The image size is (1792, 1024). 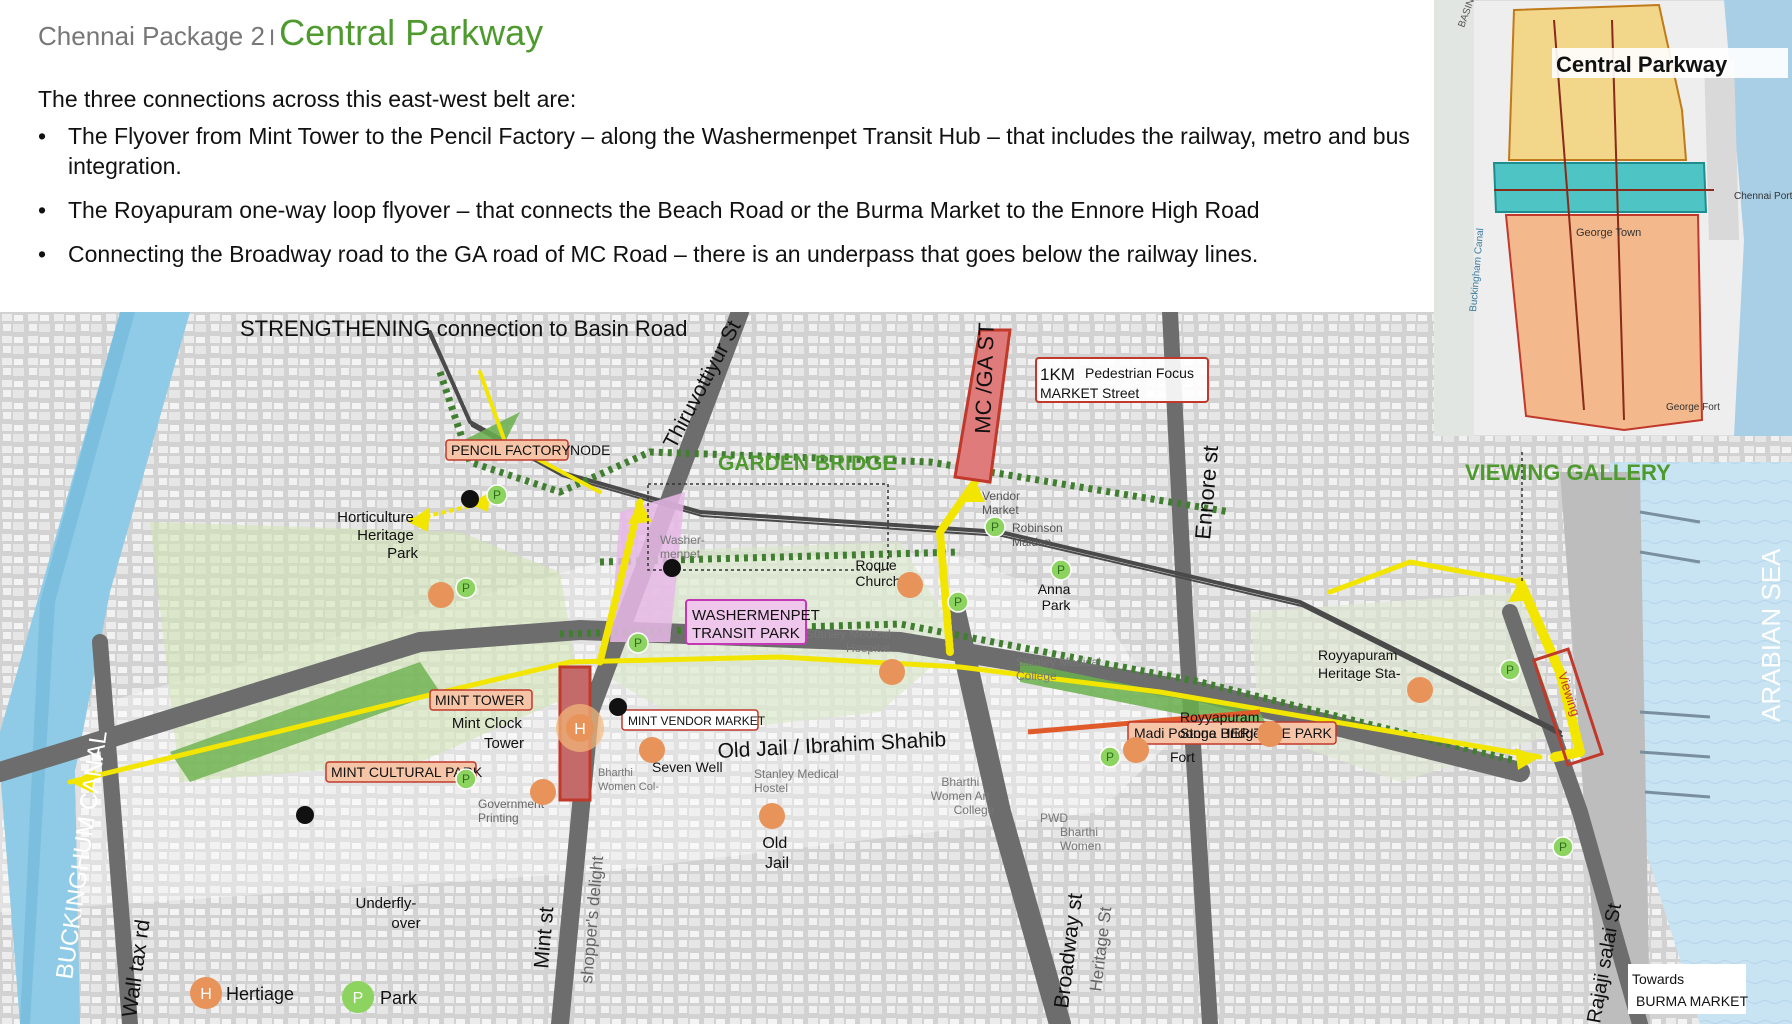 I want to click on mint-vendor-label: MINT VENDOR MARKET, so click(x=697, y=721).